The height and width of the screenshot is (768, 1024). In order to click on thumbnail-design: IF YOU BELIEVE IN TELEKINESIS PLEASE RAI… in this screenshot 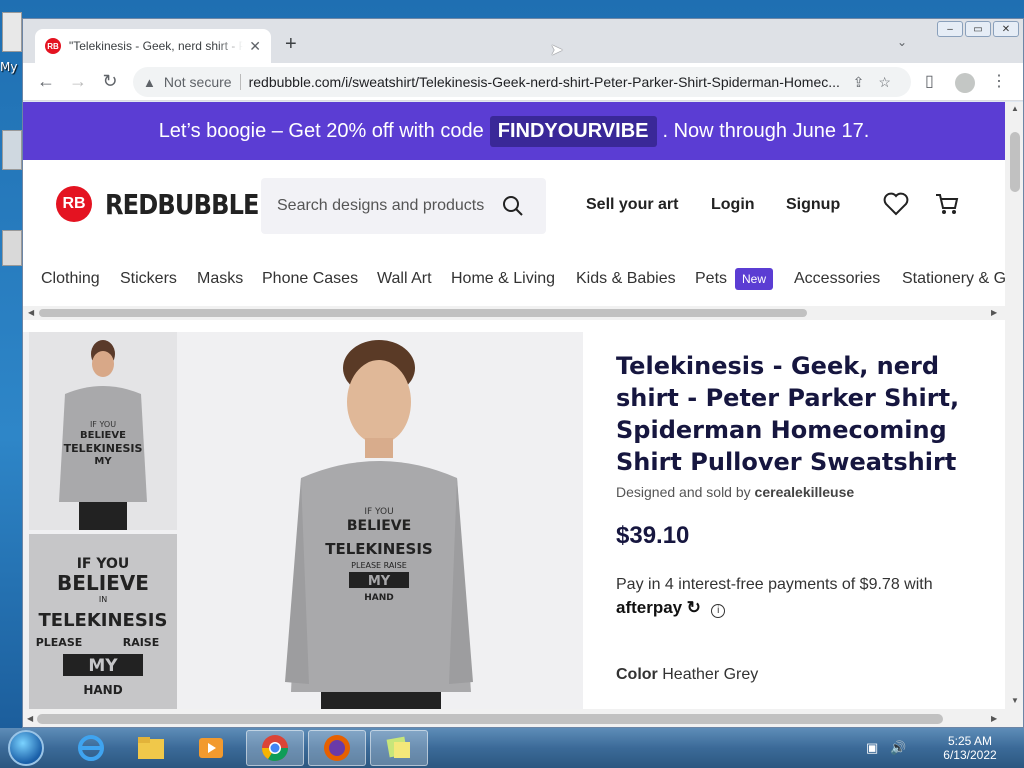, I will do `click(103, 621)`.